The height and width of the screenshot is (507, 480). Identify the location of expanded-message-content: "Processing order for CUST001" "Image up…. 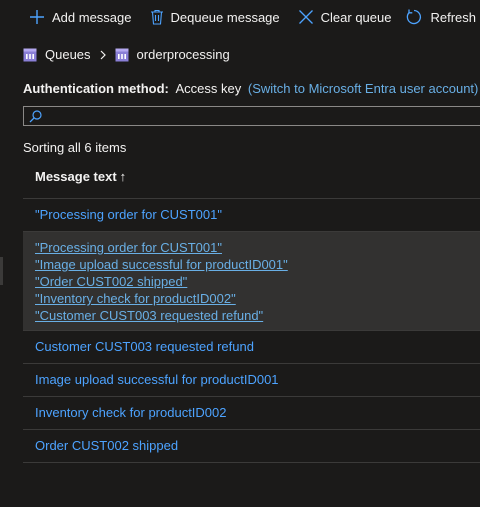
(161, 281).